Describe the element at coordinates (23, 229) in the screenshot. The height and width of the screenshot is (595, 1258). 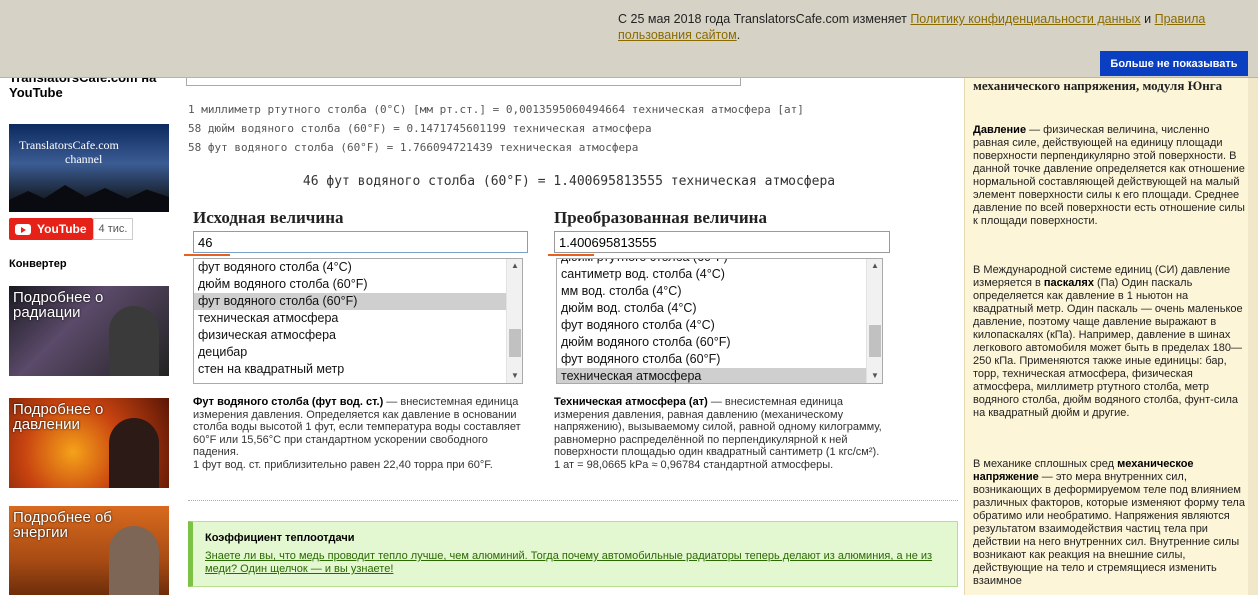
I see `youtube-play-icon` at that location.